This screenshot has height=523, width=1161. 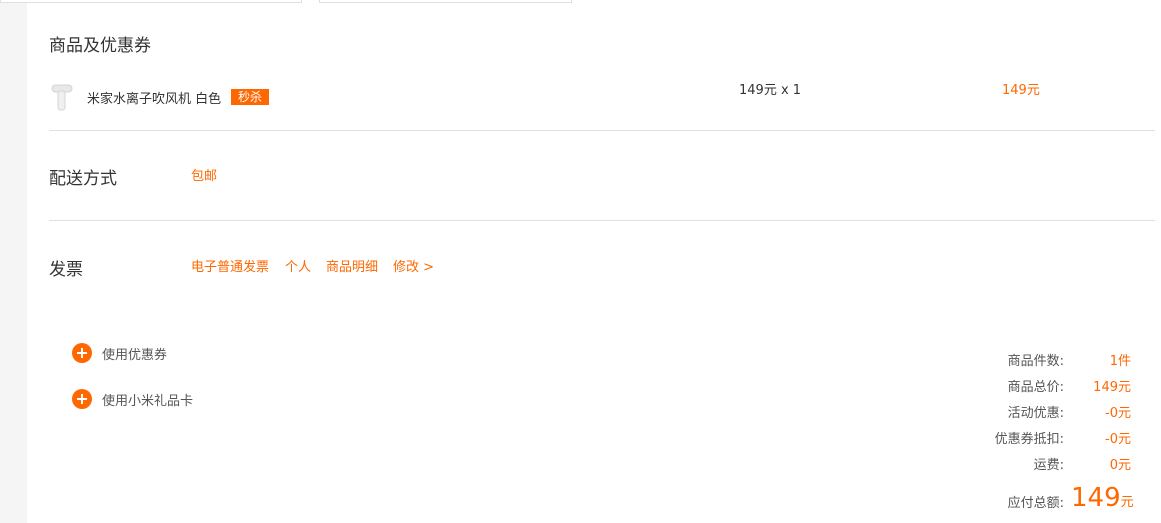 I want to click on summary-item-count-label: 商品件数:, so click(x=1035, y=361).